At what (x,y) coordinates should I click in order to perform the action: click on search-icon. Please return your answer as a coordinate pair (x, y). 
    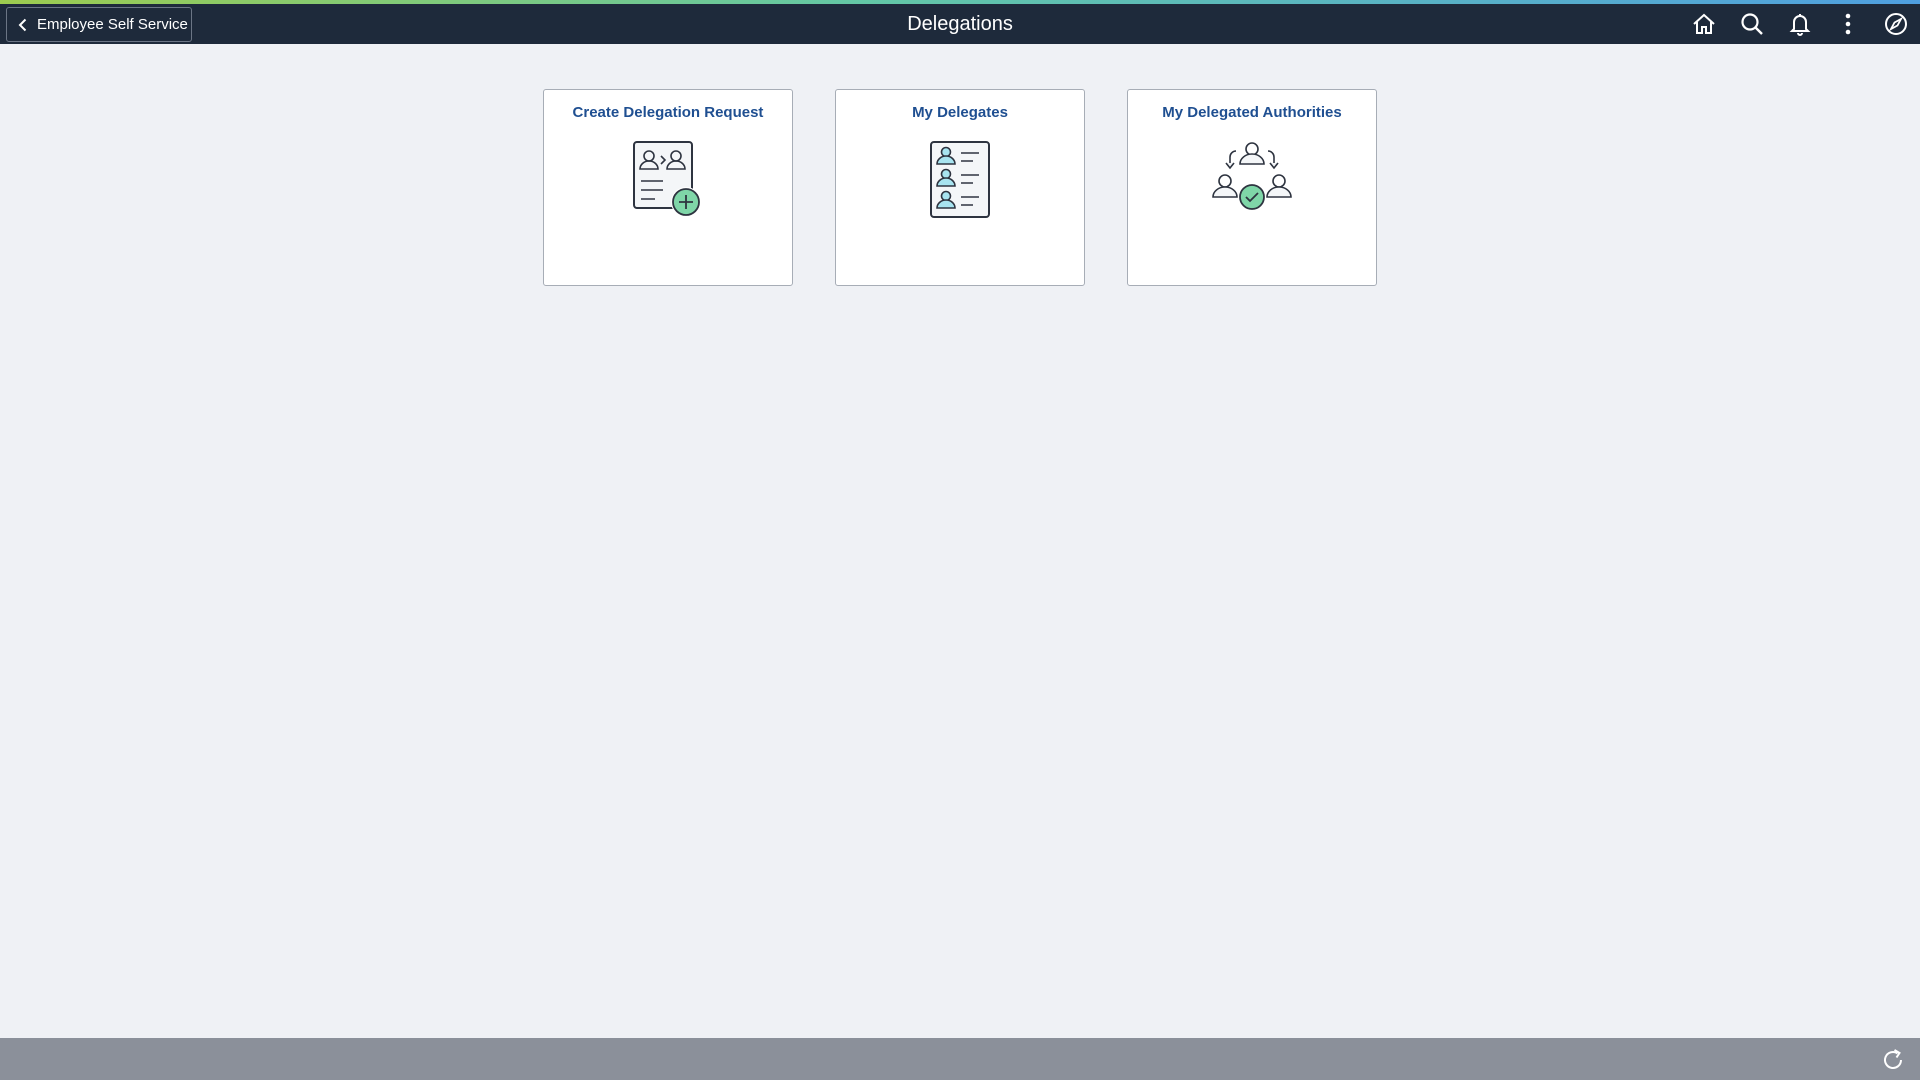
    Looking at the image, I should click on (1752, 24).